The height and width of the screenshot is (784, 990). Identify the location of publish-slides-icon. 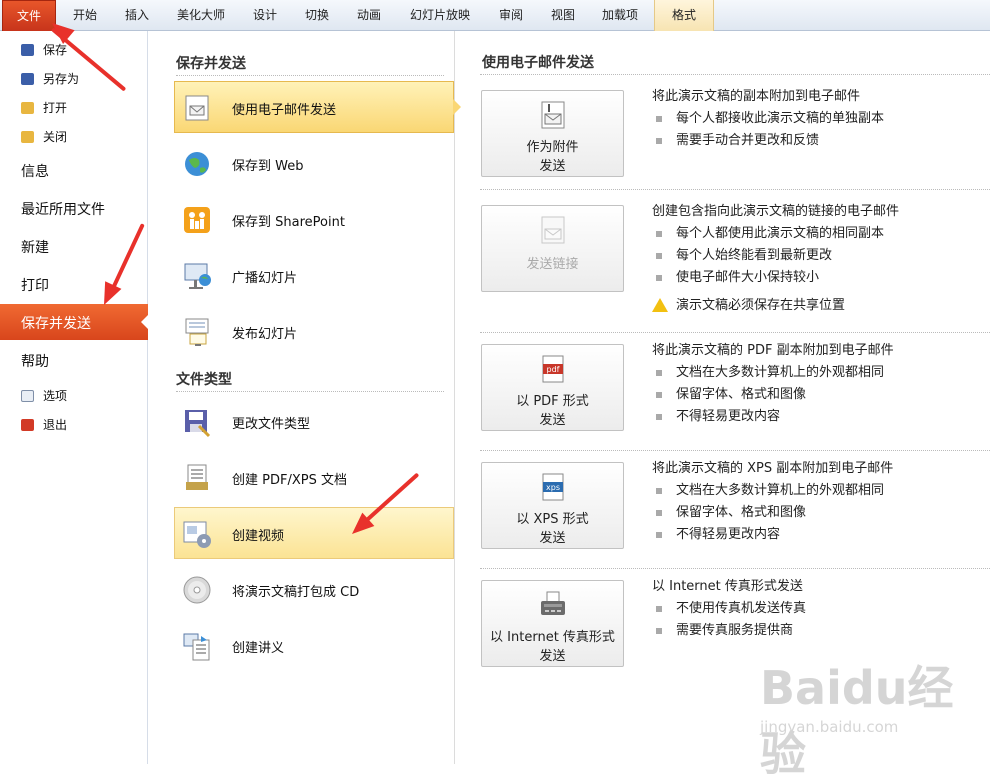
(197, 332).